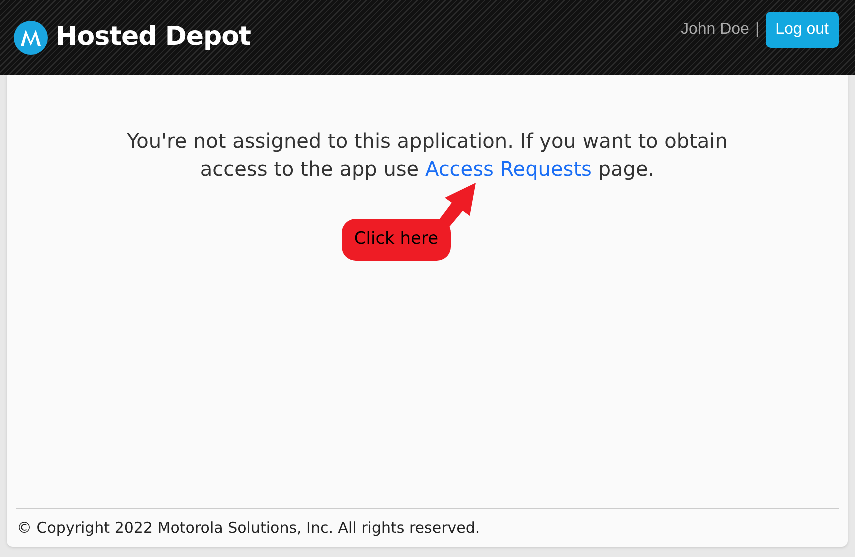 This screenshot has width=855, height=557. What do you see at coordinates (396, 240) in the screenshot?
I see `callout-bubble: Click here` at bounding box center [396, 240].